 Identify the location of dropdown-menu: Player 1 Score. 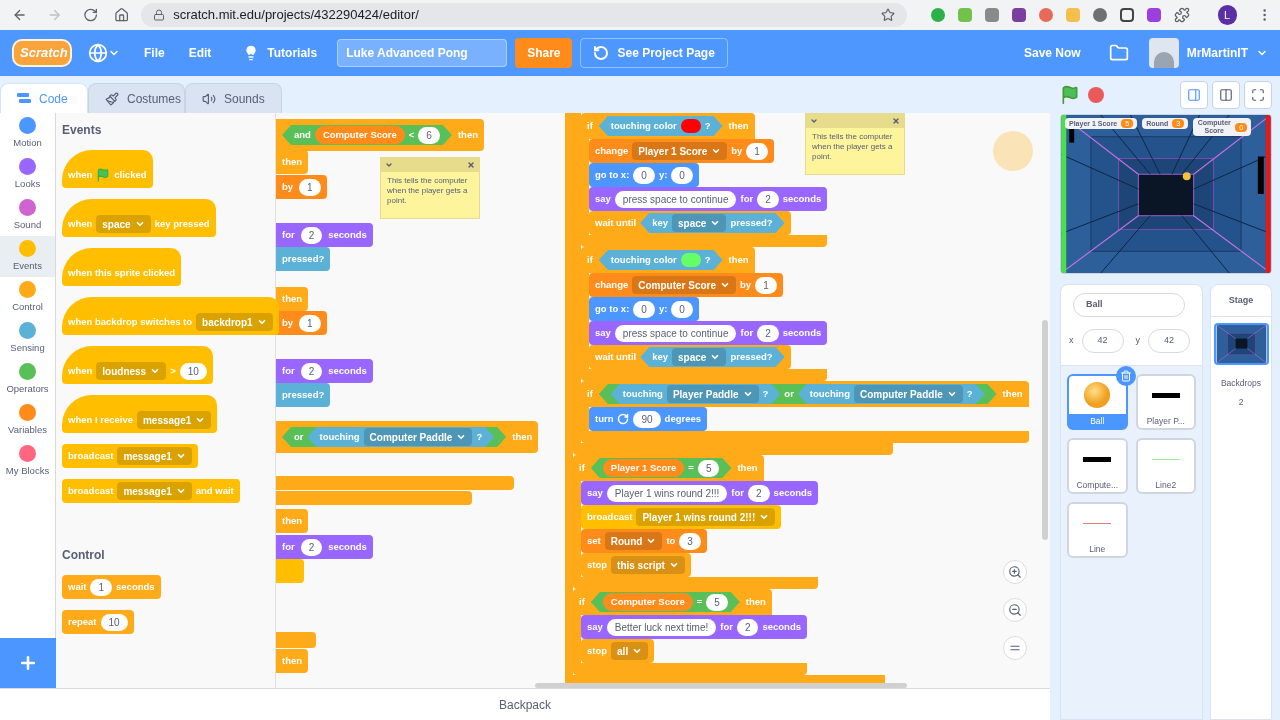
(680, 151).